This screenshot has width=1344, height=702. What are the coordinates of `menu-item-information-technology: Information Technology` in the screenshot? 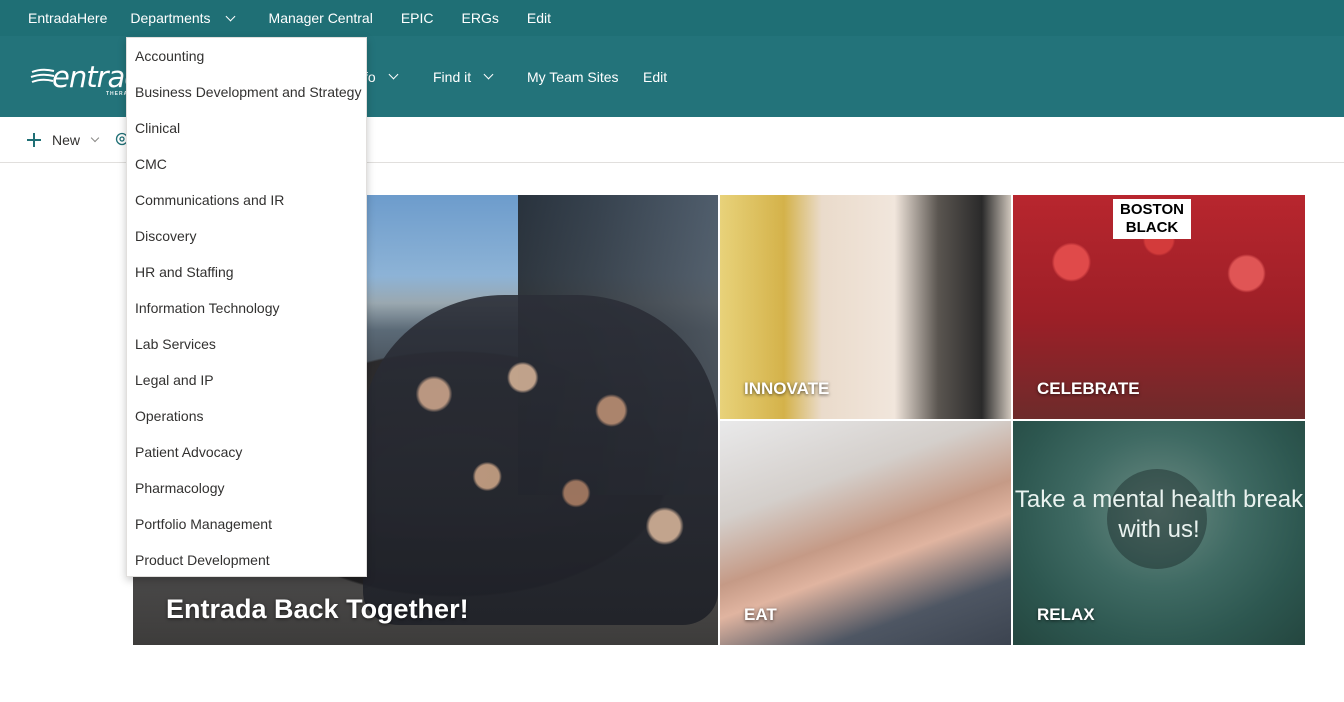 It's located at (246, 308).